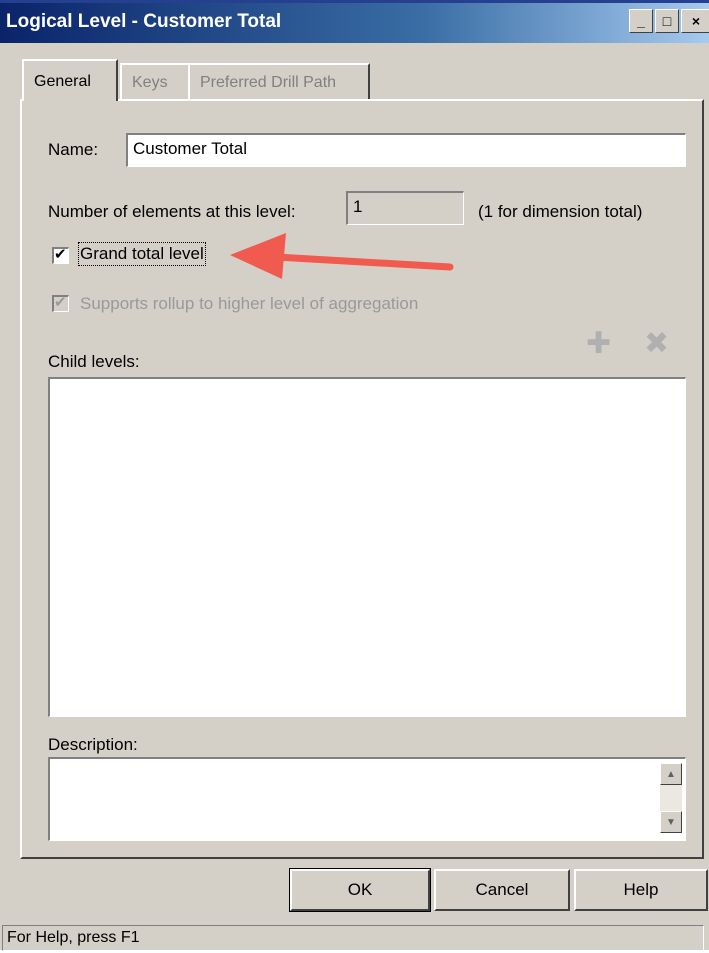 The width and height of the screenshot is (709, 953). I want to click on scroll-down-button: ▼, so click(671, 822).